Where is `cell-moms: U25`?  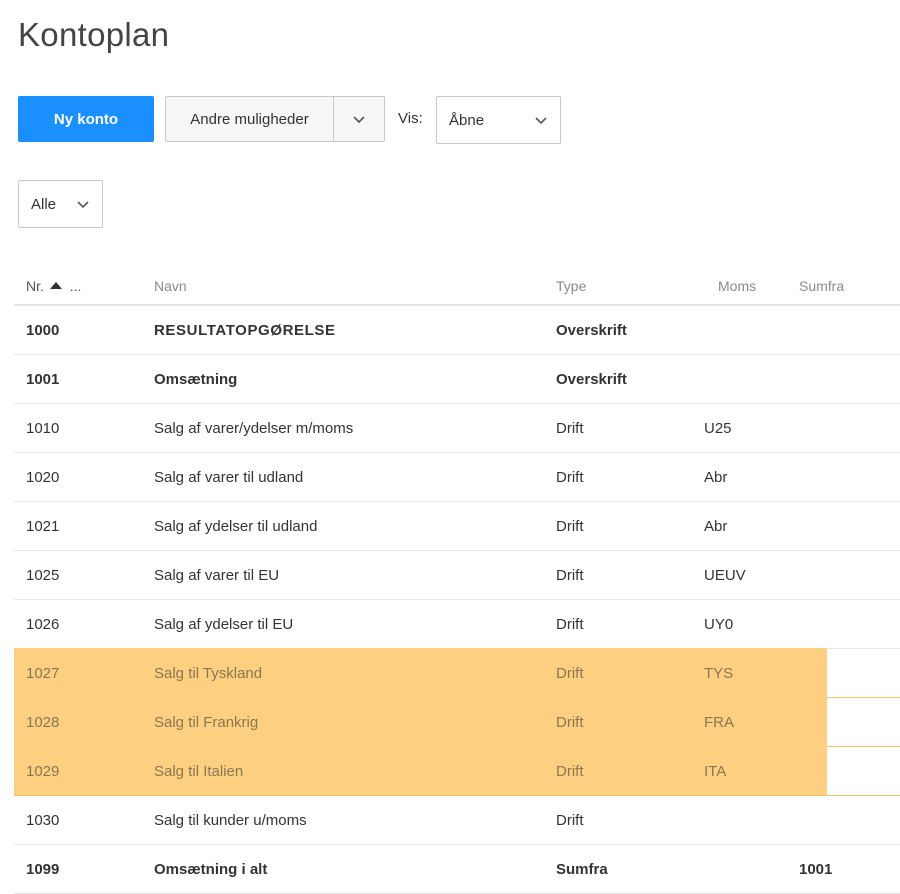 cell-moms: U25 is located at coordinates (718, 428).